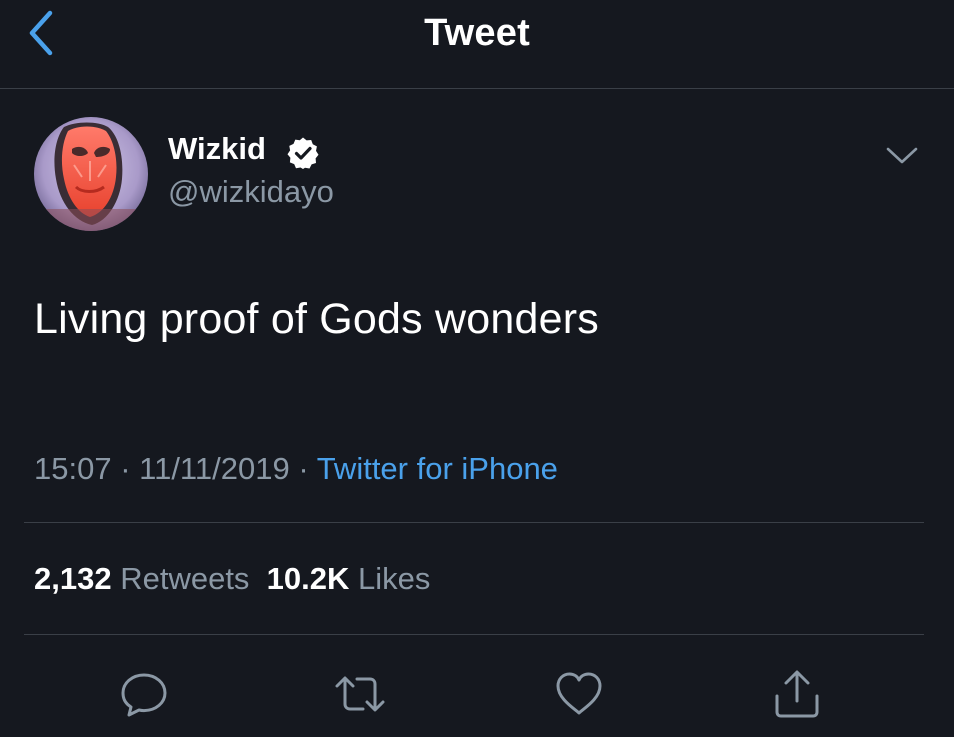  Describe the element at coordinates (308, 578) in the screenshot. I see `likes-count: 10.2K` at that location.